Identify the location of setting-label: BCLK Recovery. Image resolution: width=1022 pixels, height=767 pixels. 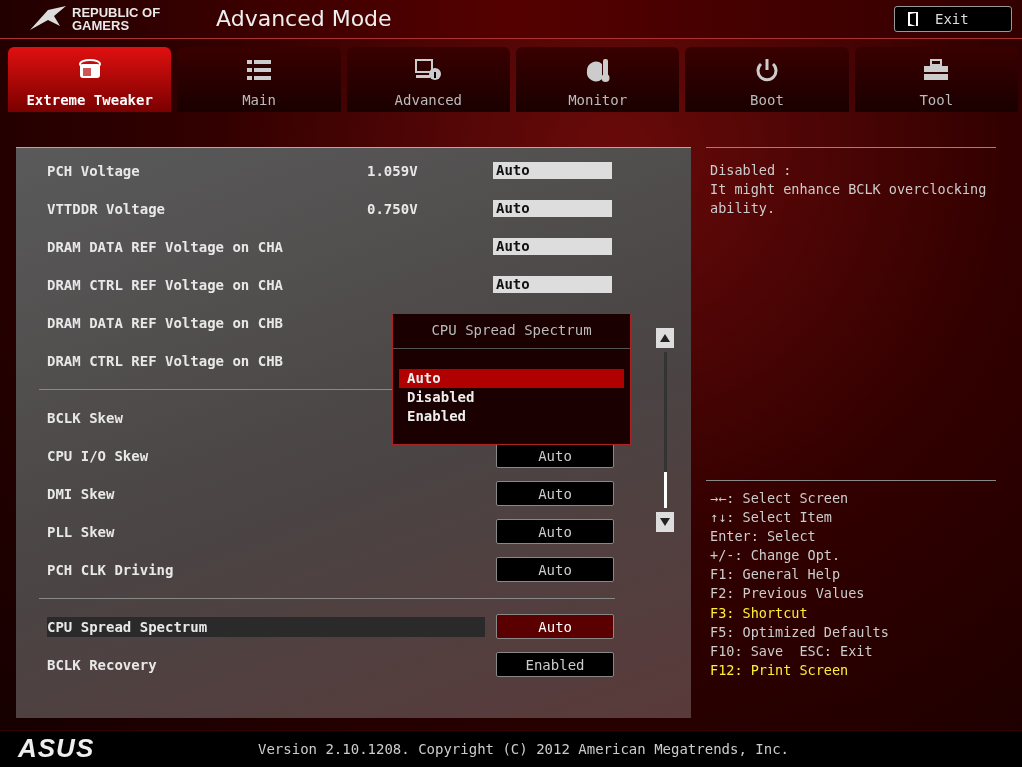
(207, 664).